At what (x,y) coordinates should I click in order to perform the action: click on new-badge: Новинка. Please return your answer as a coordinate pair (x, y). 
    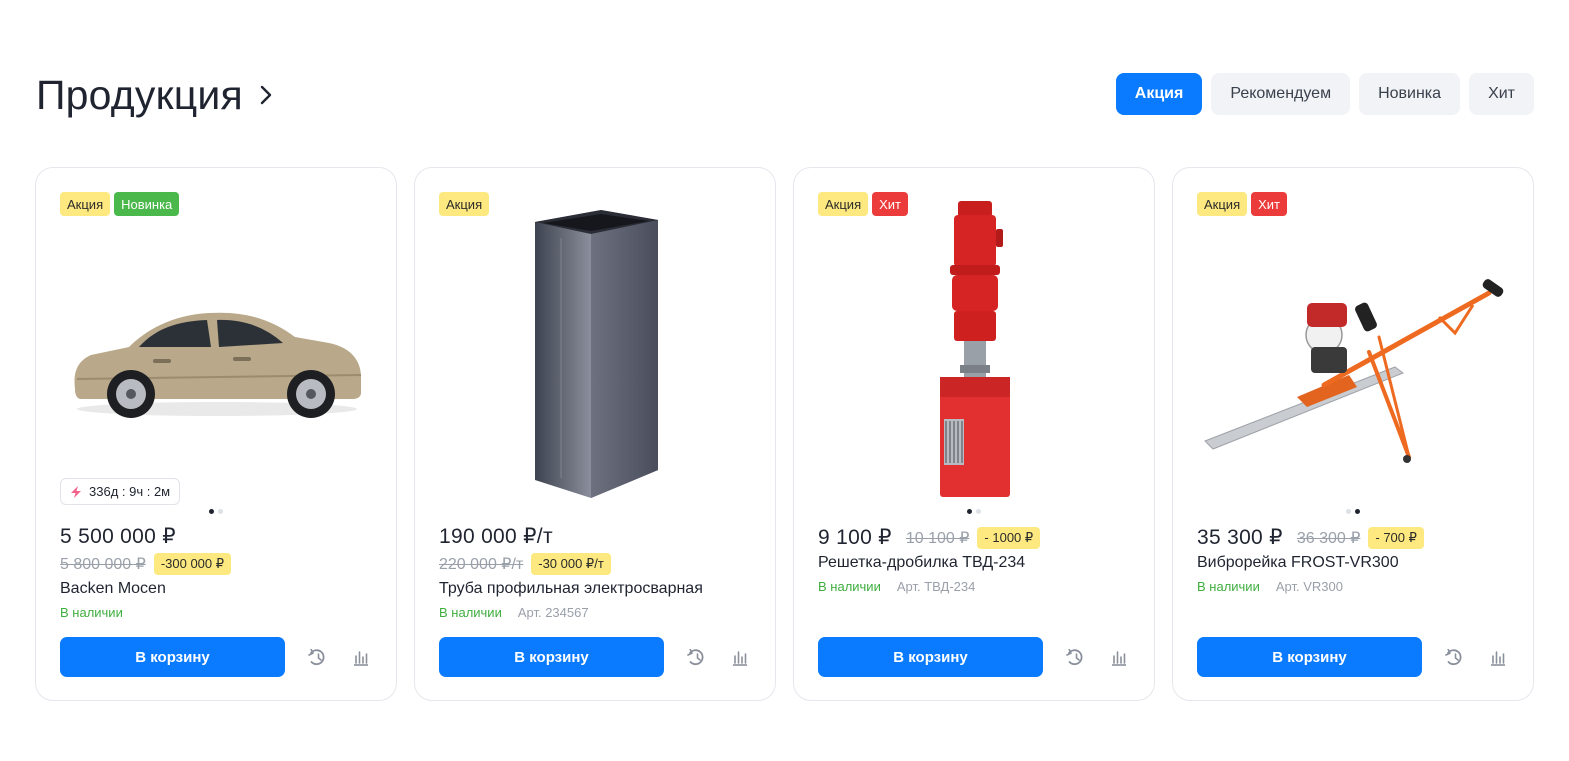
    Looking at the image, I should click on (147, 204).